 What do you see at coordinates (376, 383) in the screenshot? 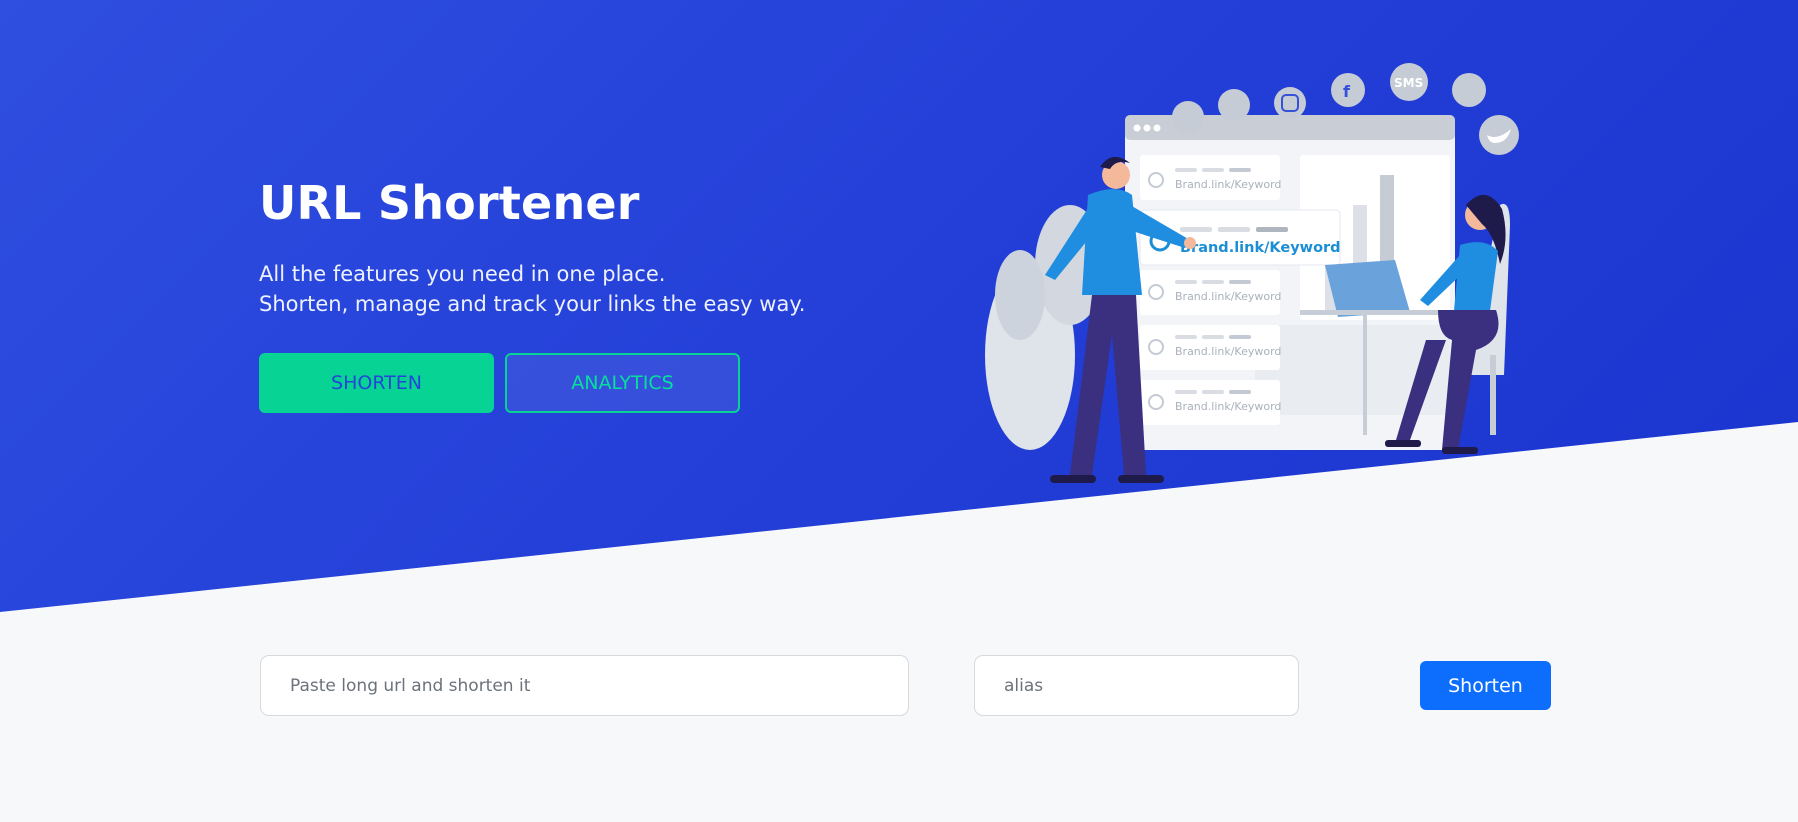
I see `shorten-nav-button: SHORTEN` at bounding box center [376, 383].